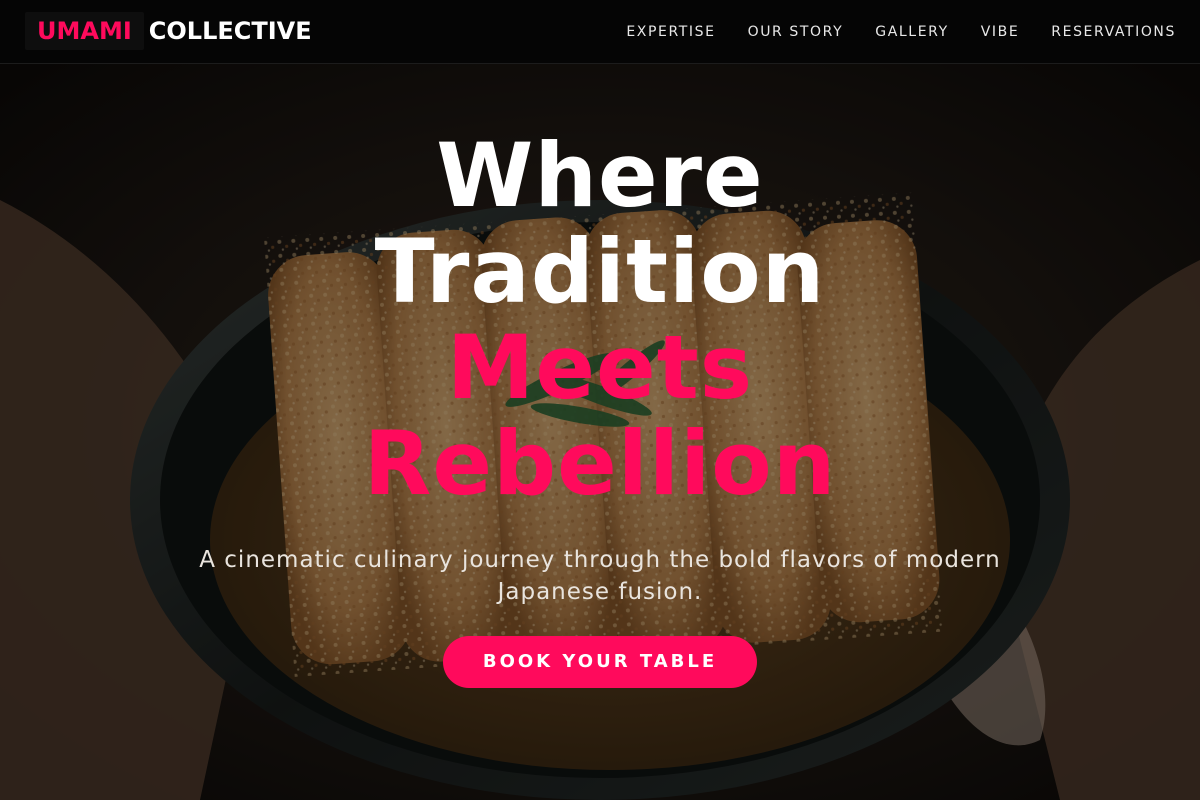  Describe the element at coordinates (1113, 32) in the screenshot. I see `nav-item-reservations: RESERVATIONS` at that location.